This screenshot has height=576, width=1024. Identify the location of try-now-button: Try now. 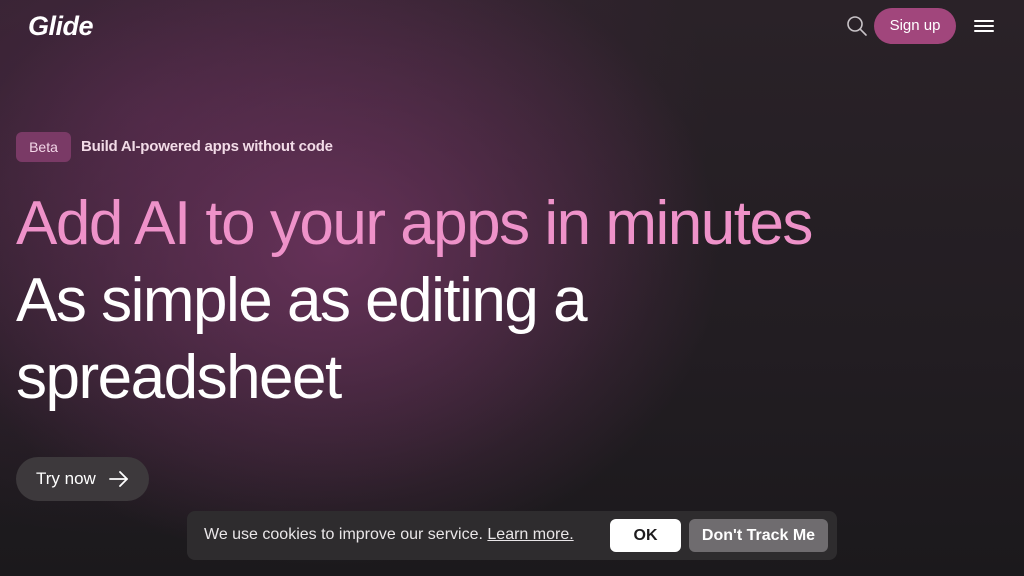
(82, 479).